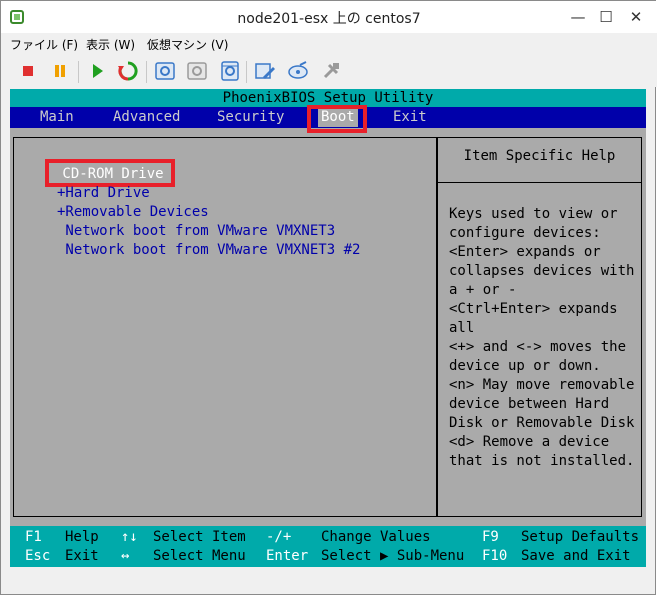 The width and height of the screenshot is (658, 597). Describe the element at coordinates (529, 442) in the screenshot. I see `help-line: <d> Remove a device` at that location.